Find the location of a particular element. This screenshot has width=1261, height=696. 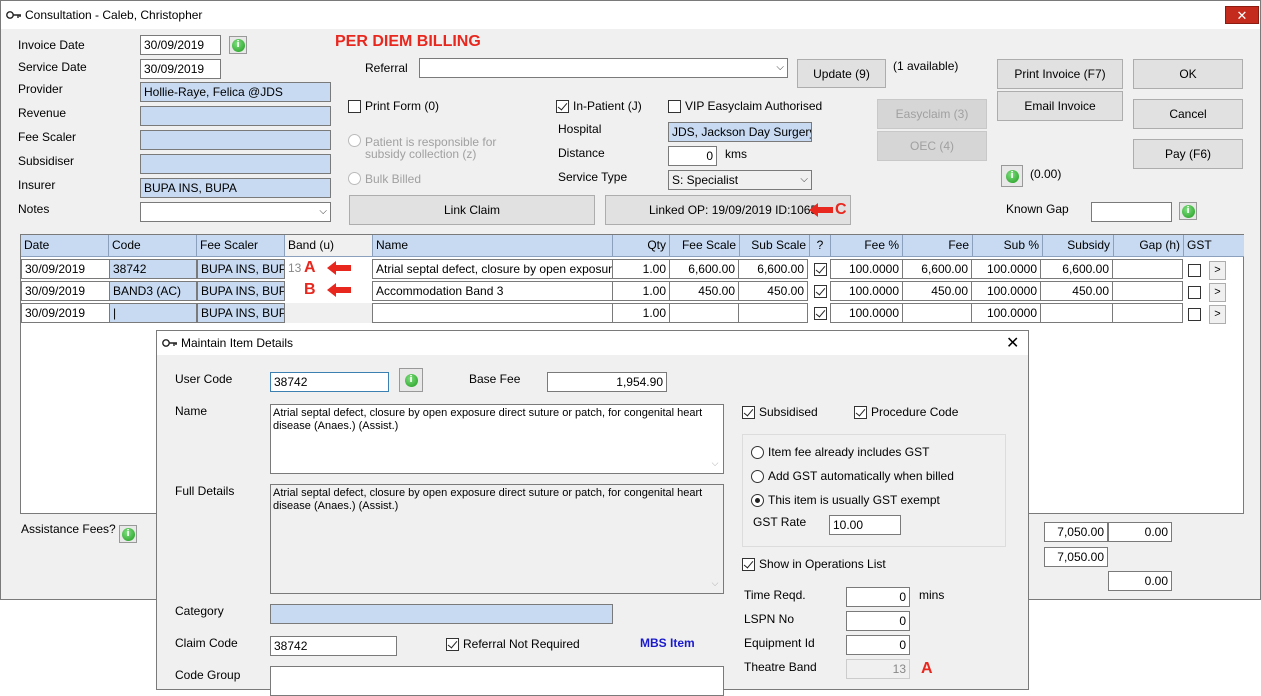

col-fee: Fee is located at coordinates (938, 246).